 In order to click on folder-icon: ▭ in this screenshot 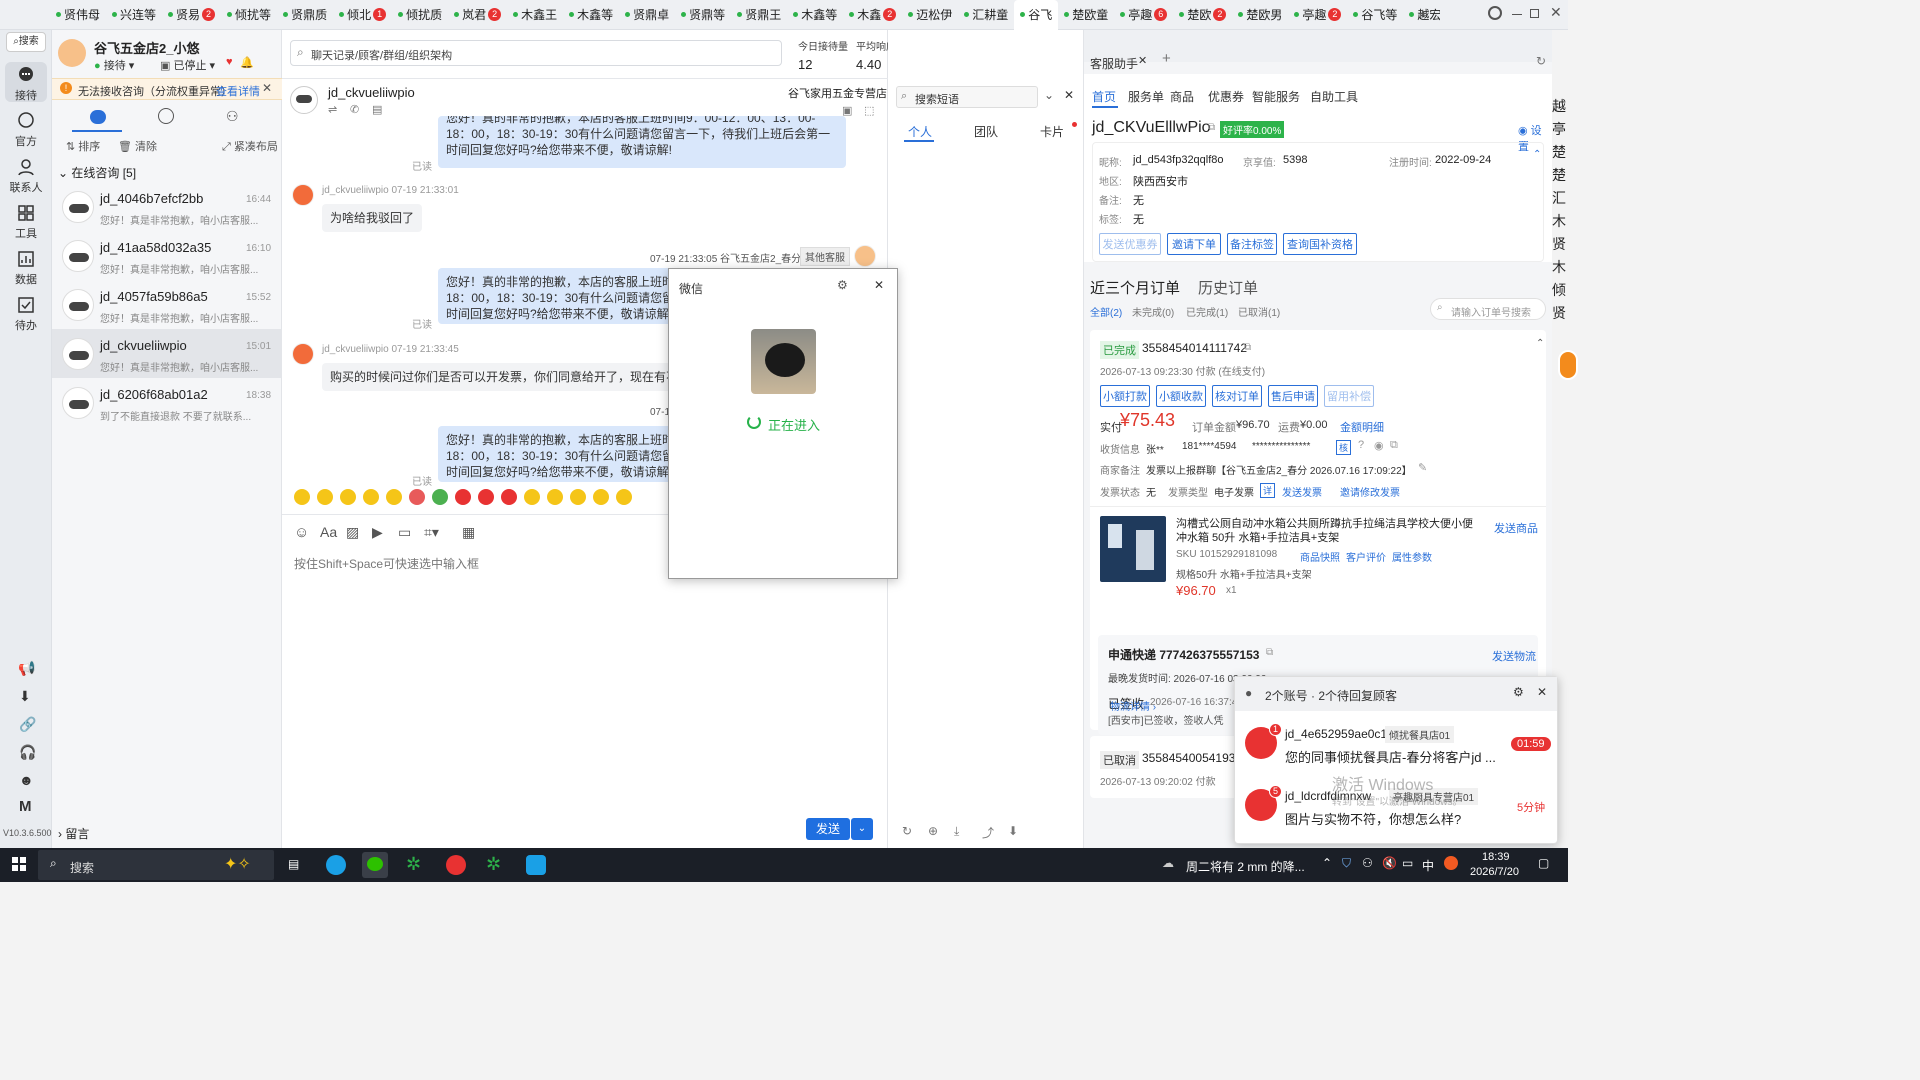, I will do `click(404, 532)`.